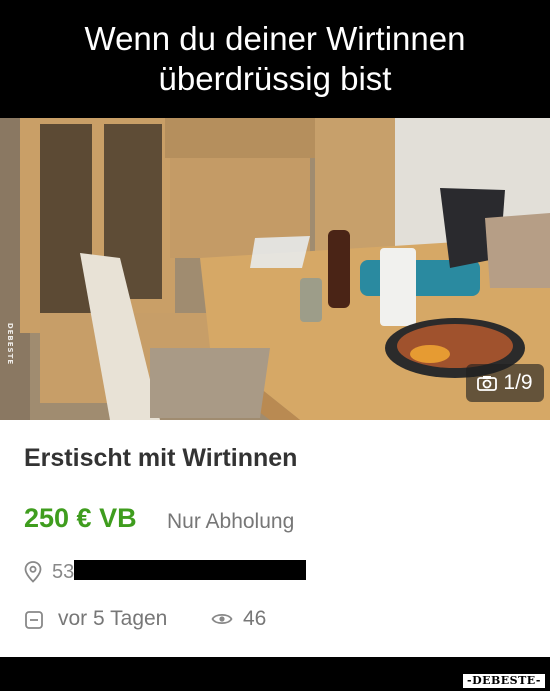  I want to click on calendar-icon, so click(34, 620).